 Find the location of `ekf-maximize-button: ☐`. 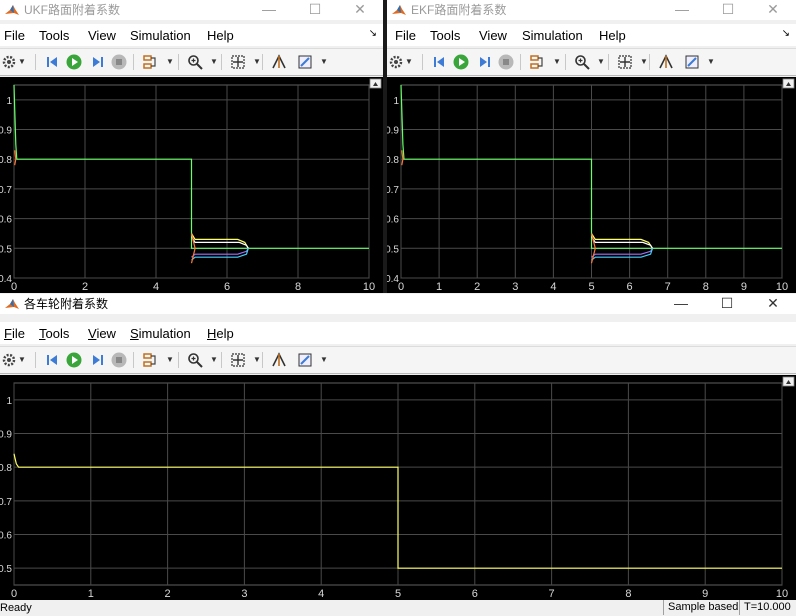

ekf-maximize-button: ☐ is located at coordinates (728, 10).